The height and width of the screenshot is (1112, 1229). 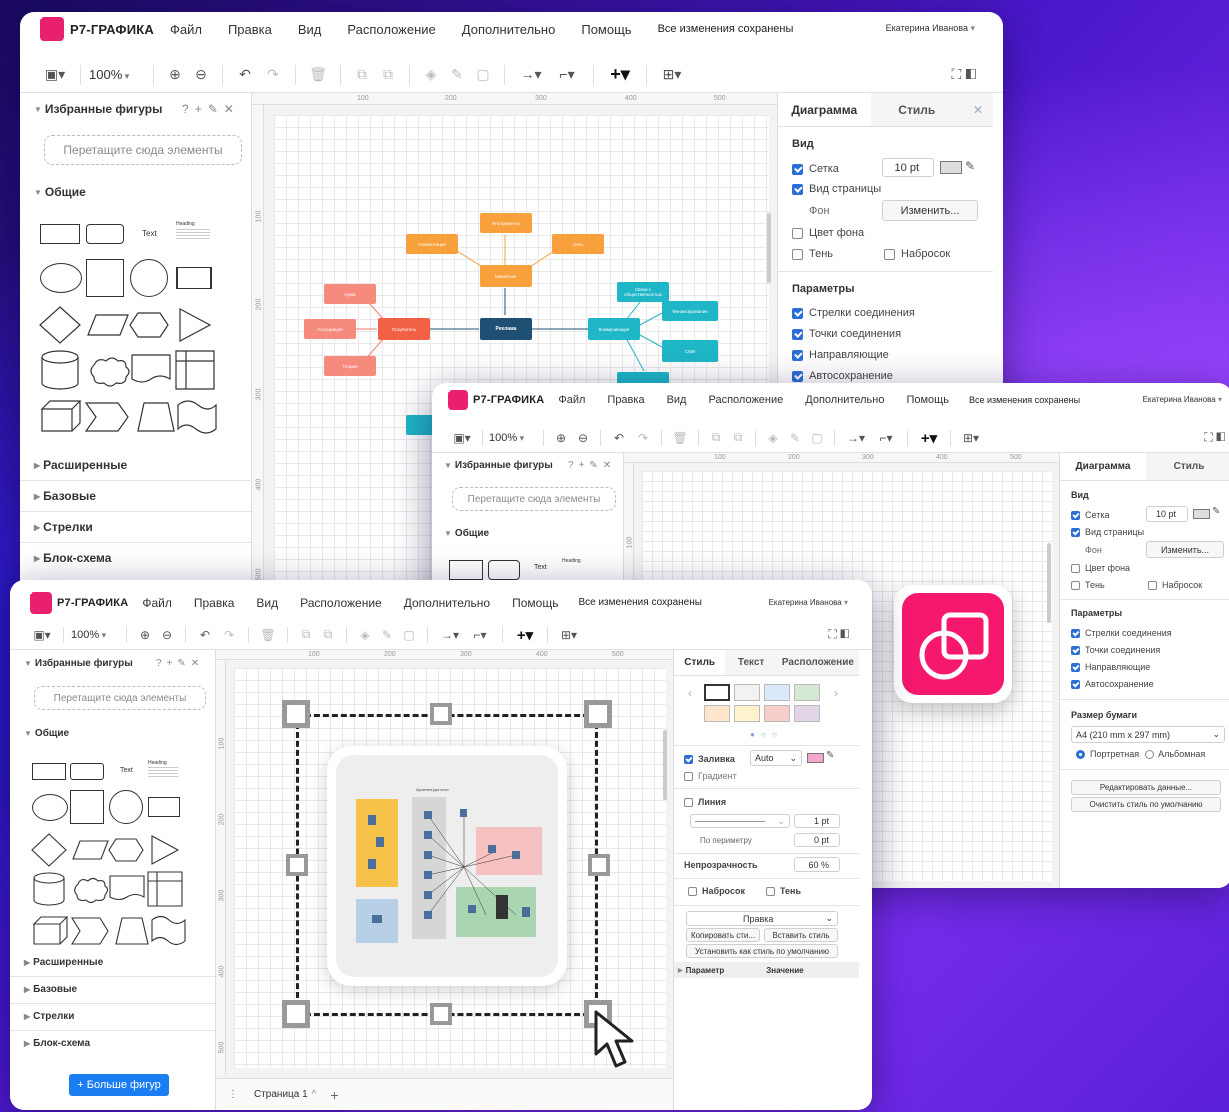 I want to click on node-center: Реклама, so click(x=506, y=329).